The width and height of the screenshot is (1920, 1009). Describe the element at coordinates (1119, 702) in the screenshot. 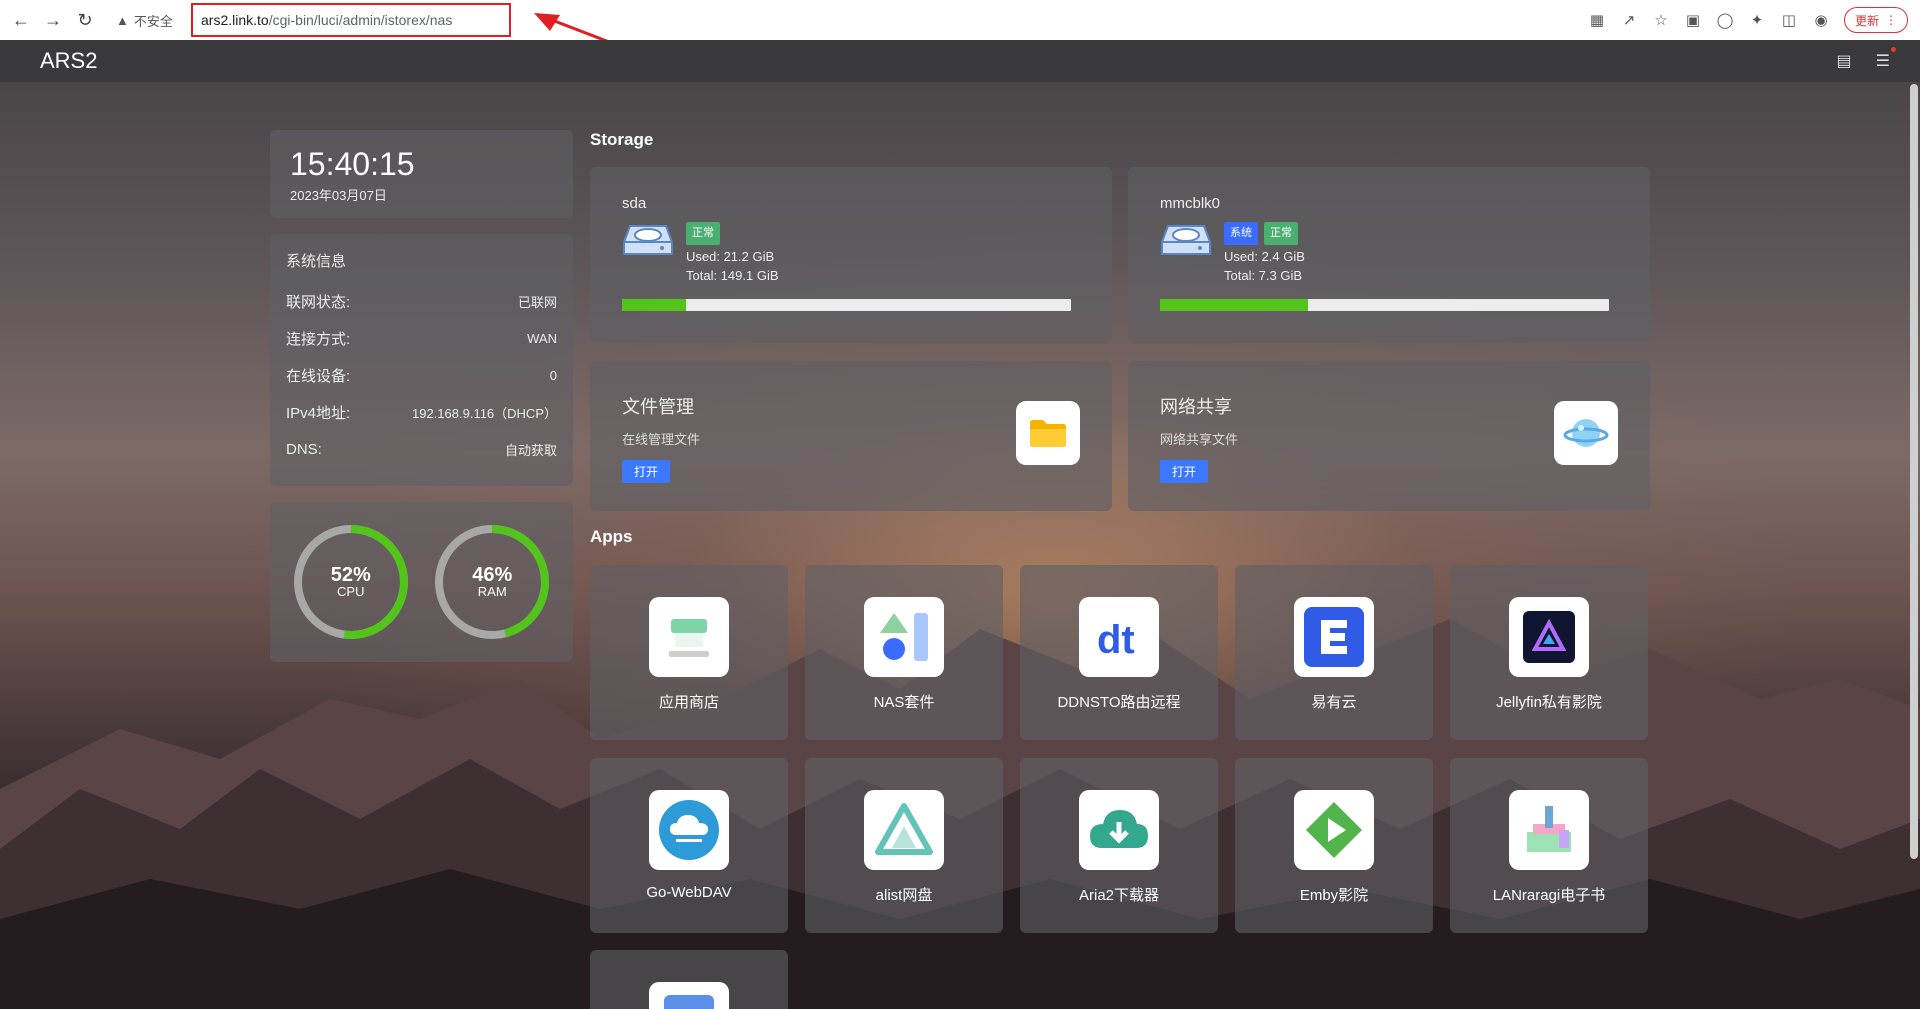

I see `app-name: DDNSTO路由远程` at that location.